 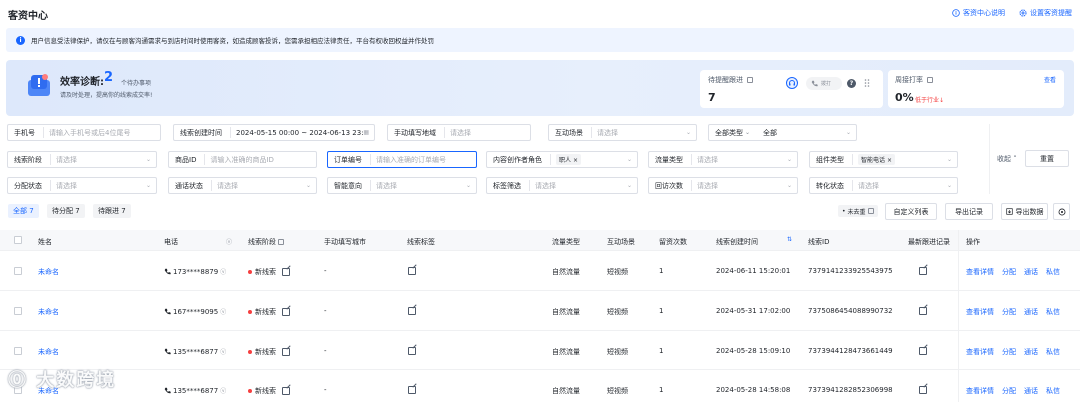 What do you see at coordinates (1045, 13) in the screenshot?
I see `reminder-settings-link: 设置客资提醒` at bounding box center [1045, 13].